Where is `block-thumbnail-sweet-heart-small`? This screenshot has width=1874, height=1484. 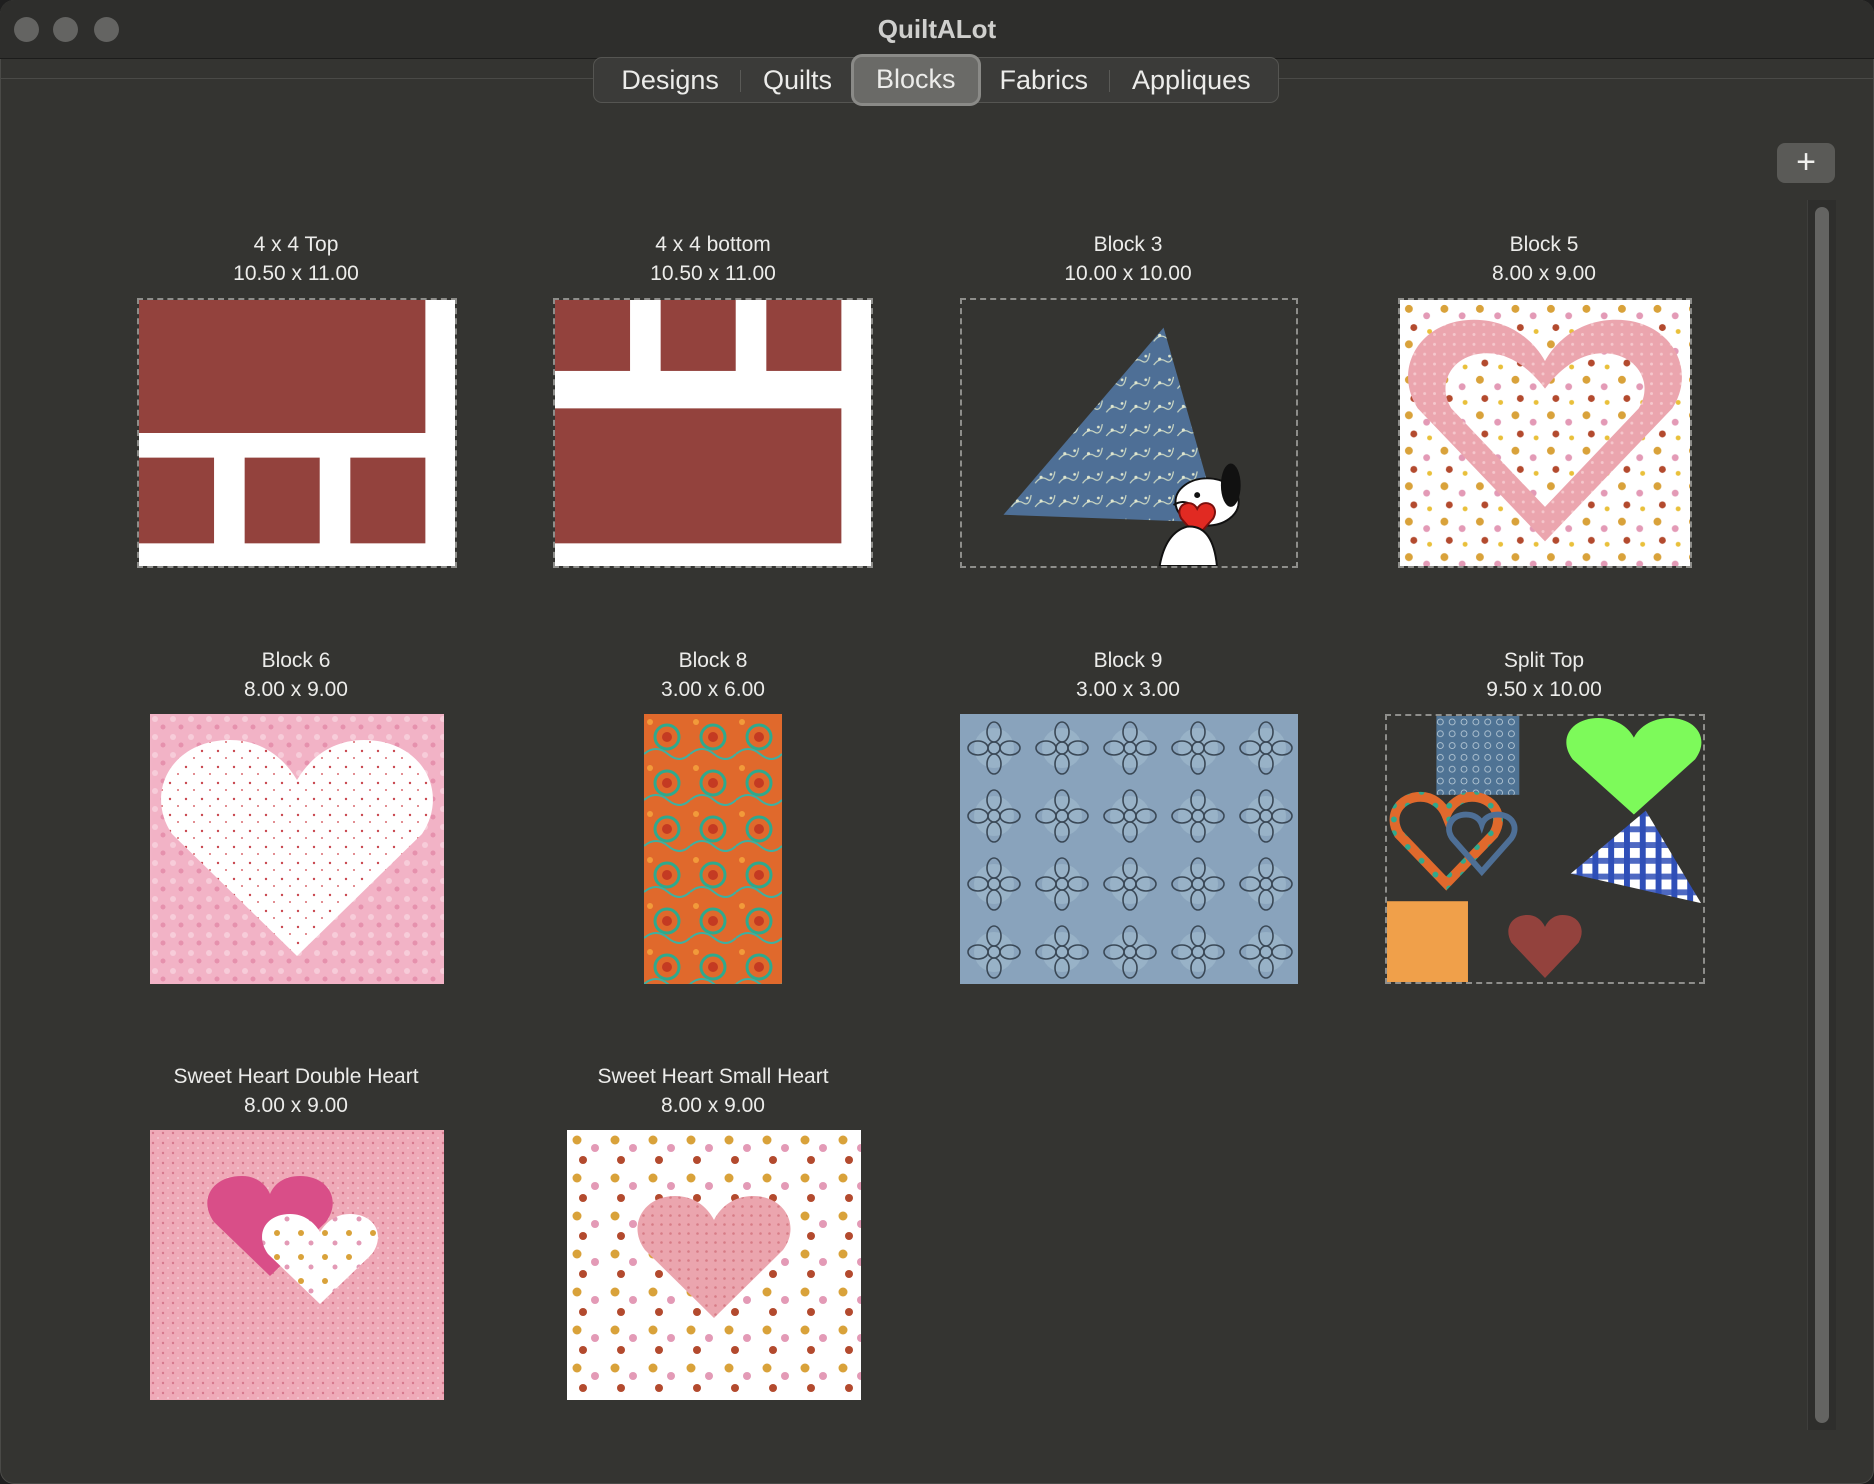 block-thumbnail-sweet-heart-small is located at coordinates (714, 1265).